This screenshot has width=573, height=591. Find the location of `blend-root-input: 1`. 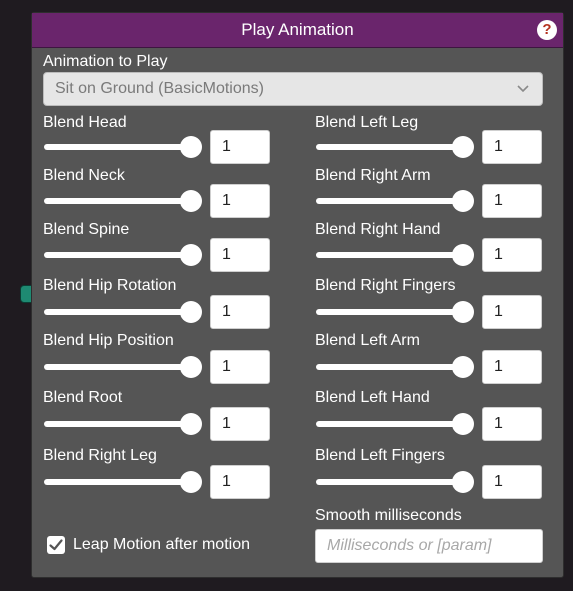

blend-root-input: 1 is located at coordinates (240, 424).